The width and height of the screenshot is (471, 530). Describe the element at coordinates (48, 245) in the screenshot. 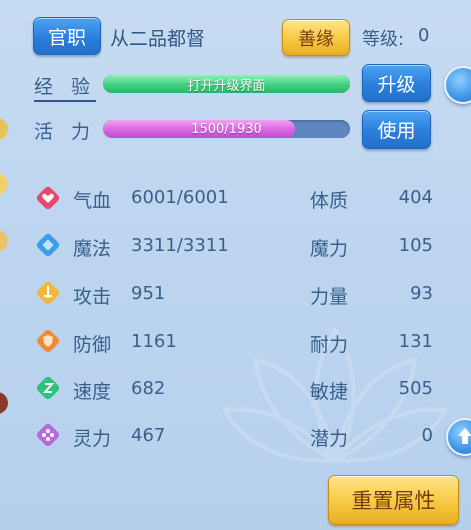

I see `mana-diamond-icon` at that location.